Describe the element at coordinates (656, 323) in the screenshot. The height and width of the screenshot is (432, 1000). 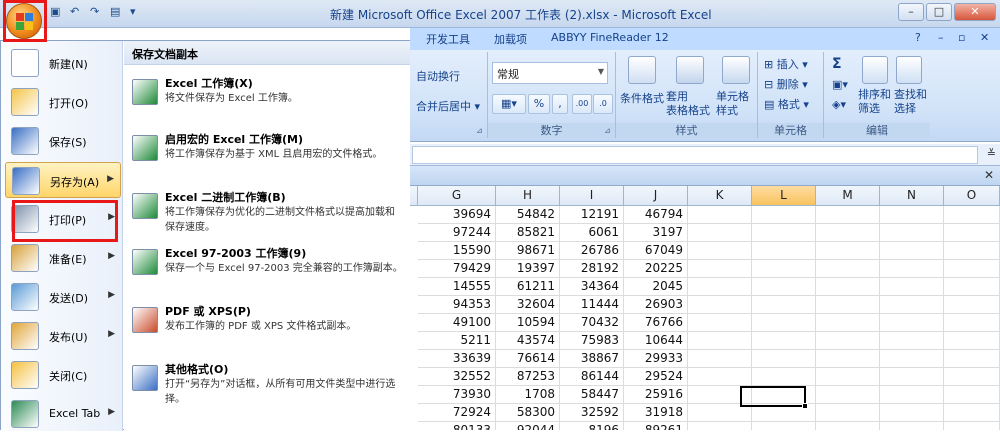
I see `grid-cell: 76766` at that location.